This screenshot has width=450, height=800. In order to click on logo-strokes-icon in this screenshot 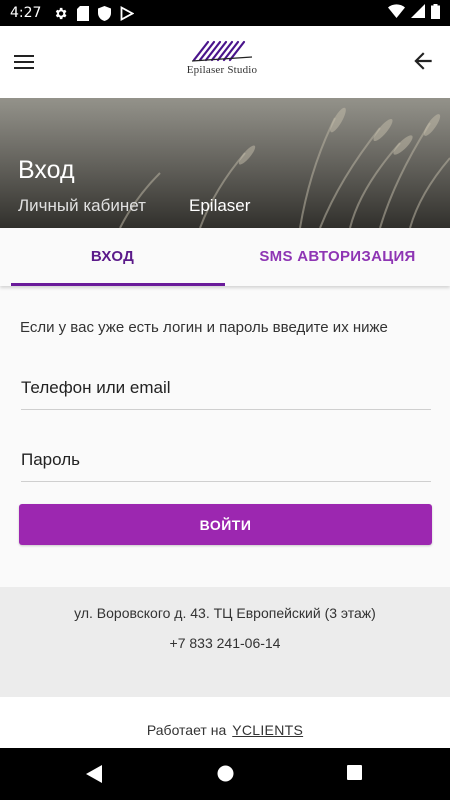, I will do `click(222, 51)`.